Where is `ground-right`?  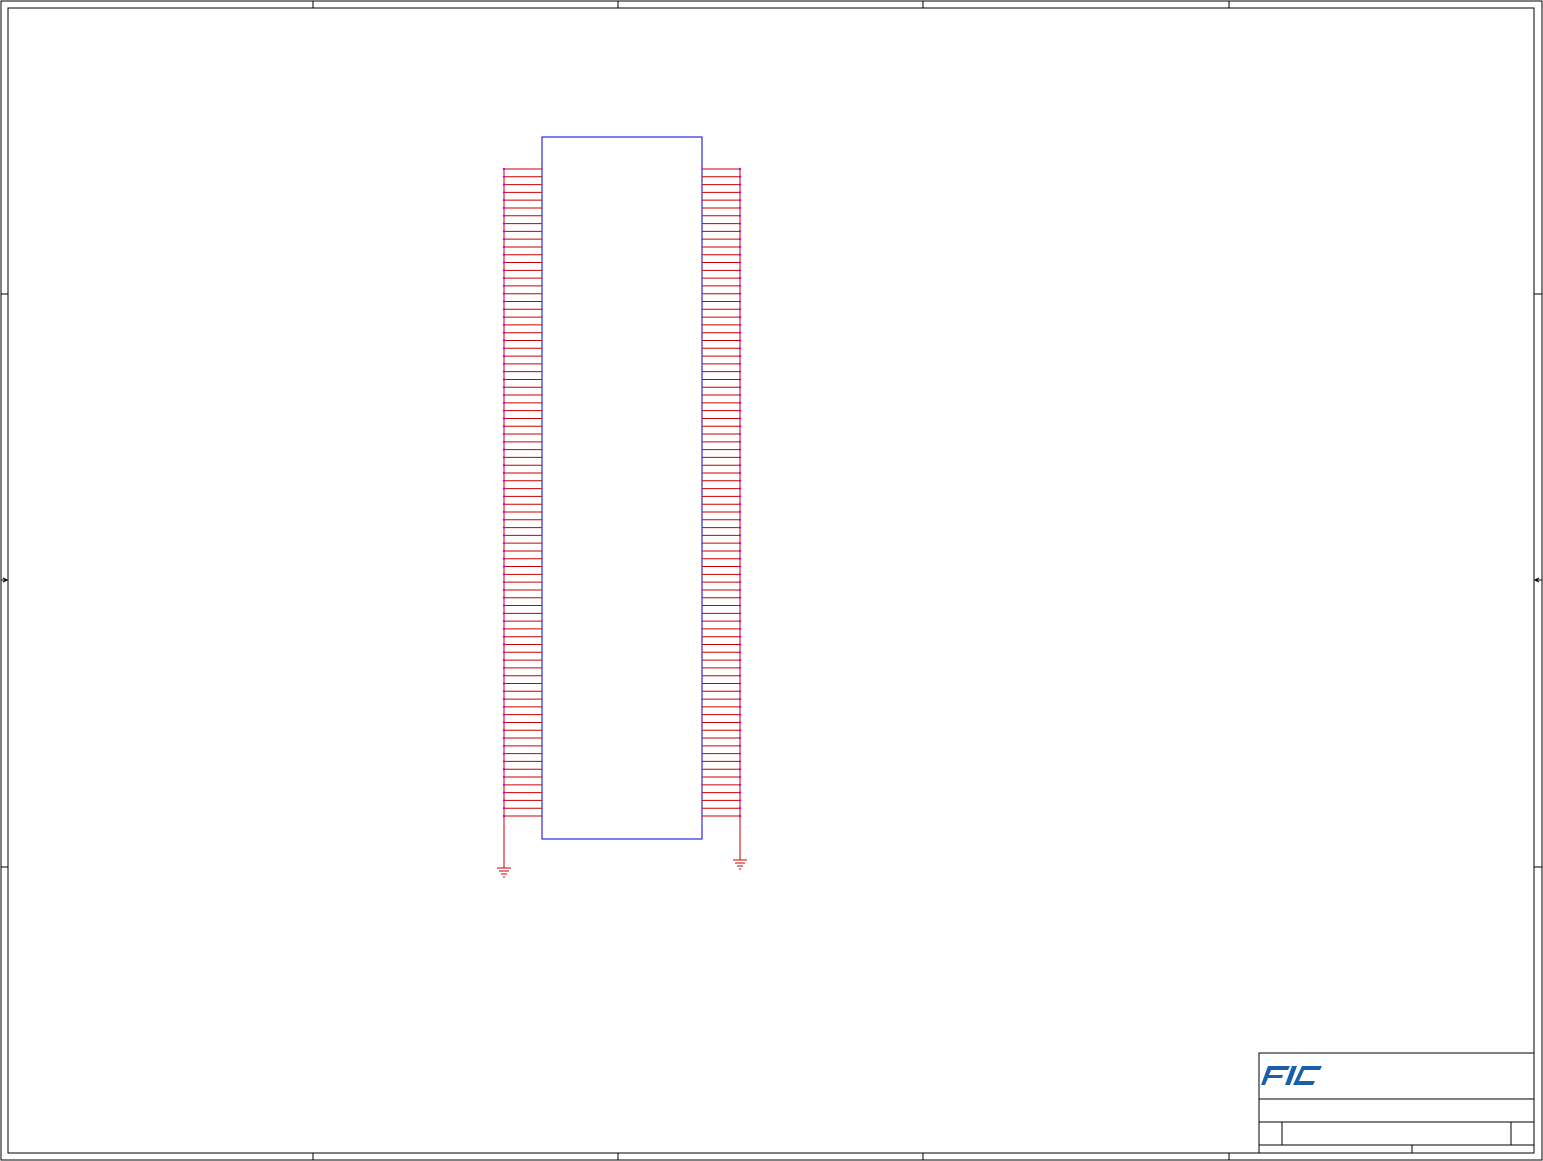
ground-right is located at coordinates (740, 843).